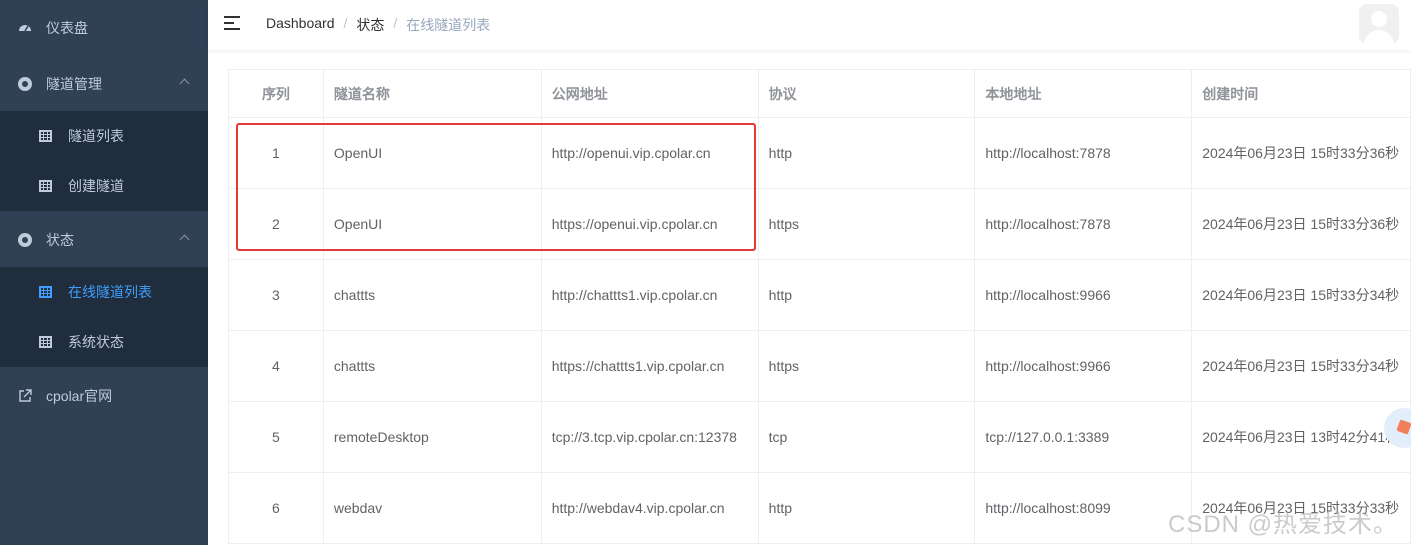  Describe the element at coordinates (866, 93) in the screenshot. I see `column-header: 协议` at that location.